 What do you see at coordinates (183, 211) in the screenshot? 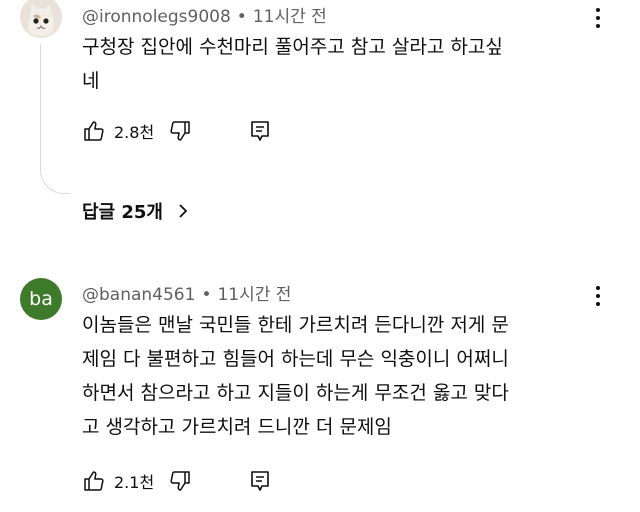
I see `chevron-right-icon` at bounding box center [183, 211].